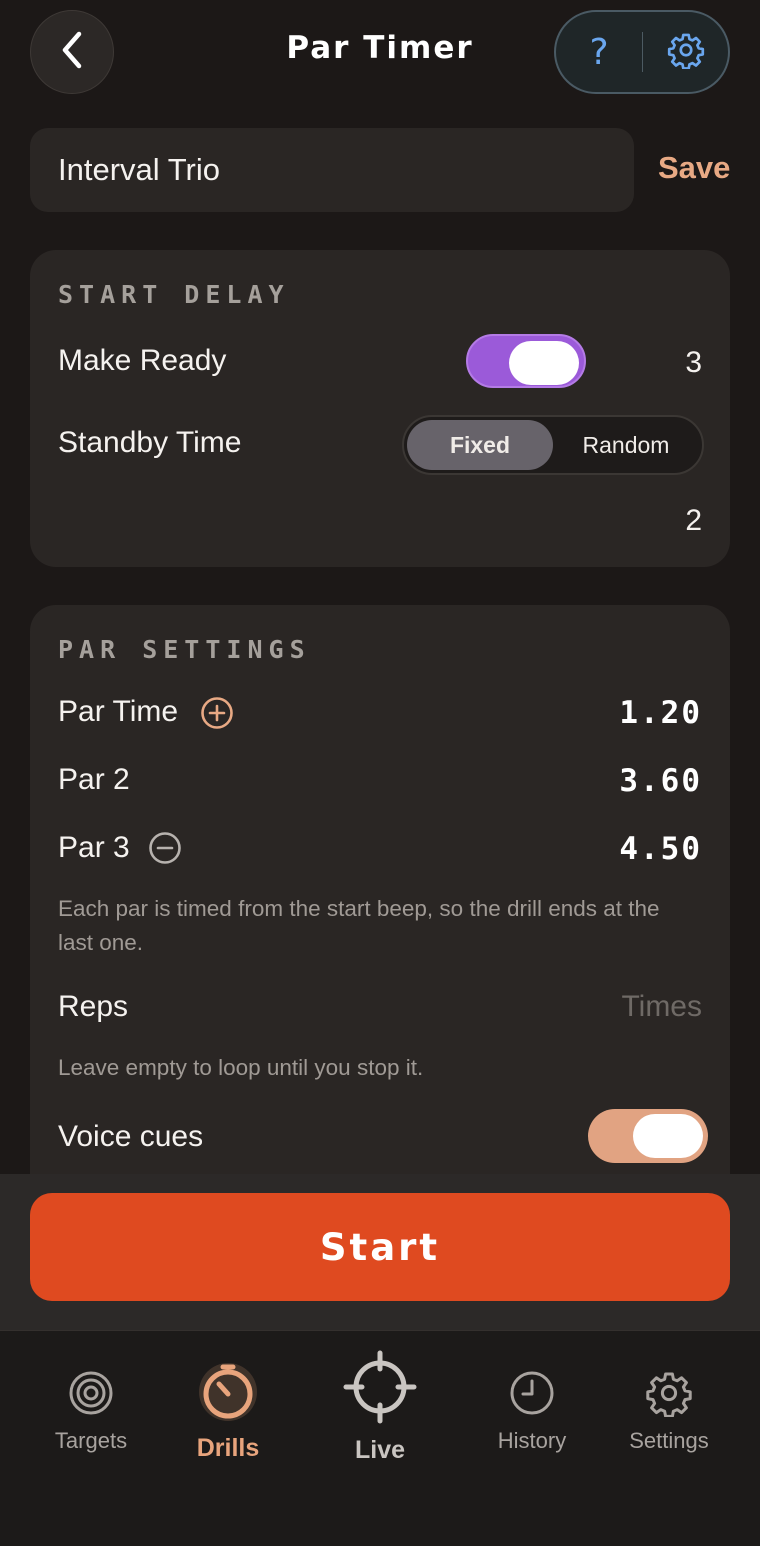  I want to click on tab-label: Targets, so click(91, 1440).